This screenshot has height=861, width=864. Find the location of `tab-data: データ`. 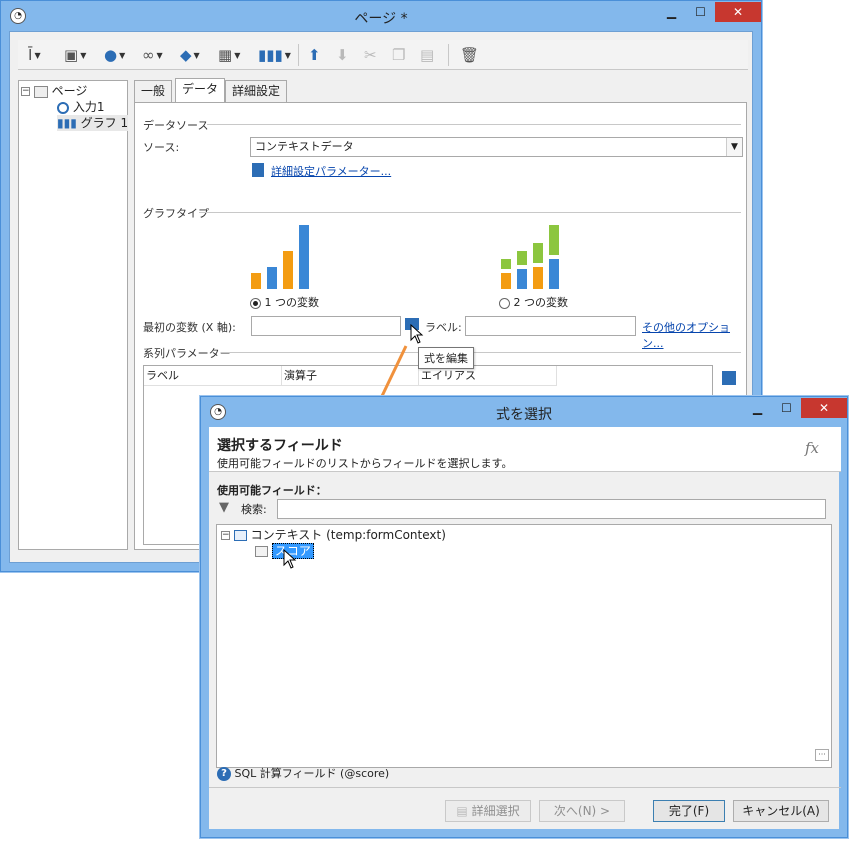

tab-data: データ is located at coordinates (200, 90).